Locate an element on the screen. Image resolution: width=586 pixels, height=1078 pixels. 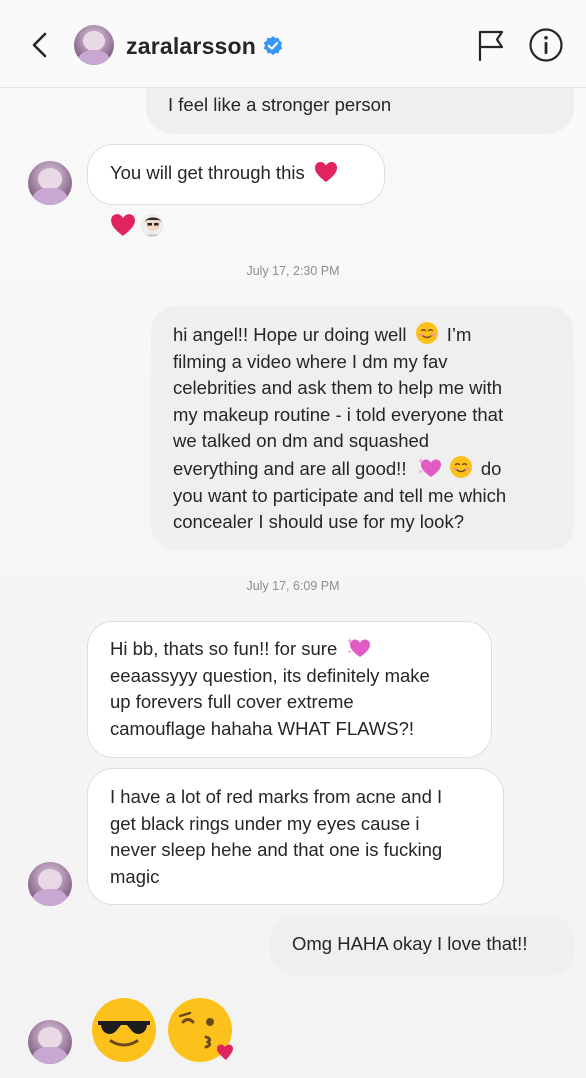
back-icon is located at coordinates (39, 45).